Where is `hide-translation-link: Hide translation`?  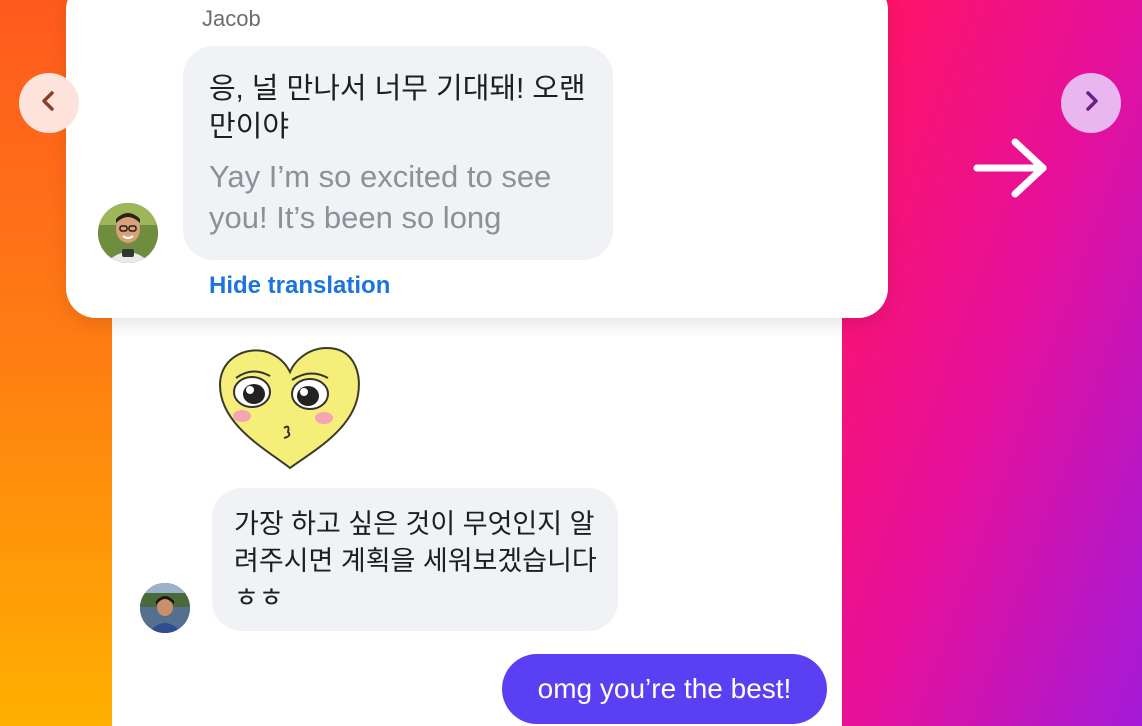 hide-translation-link: Hide translation is located at coordinates (299, 286).